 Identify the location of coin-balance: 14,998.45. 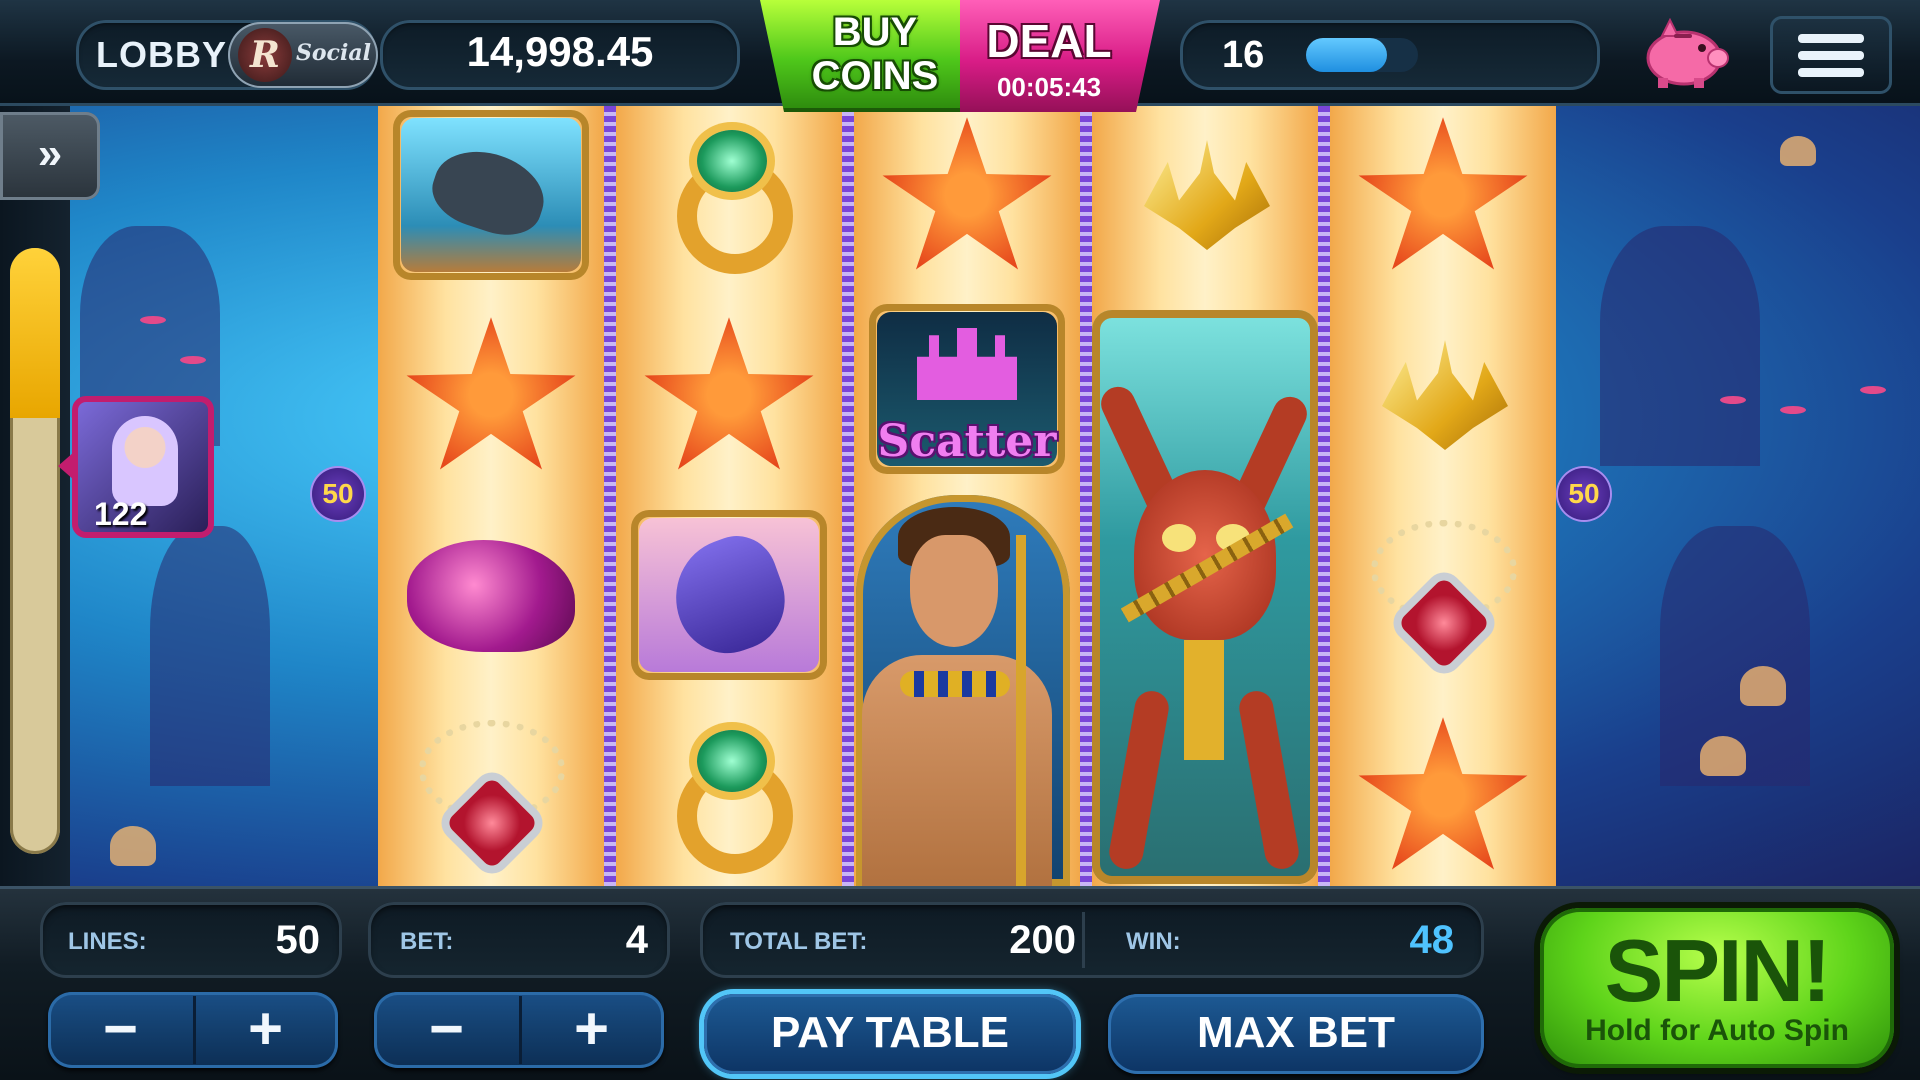
(560, 51).